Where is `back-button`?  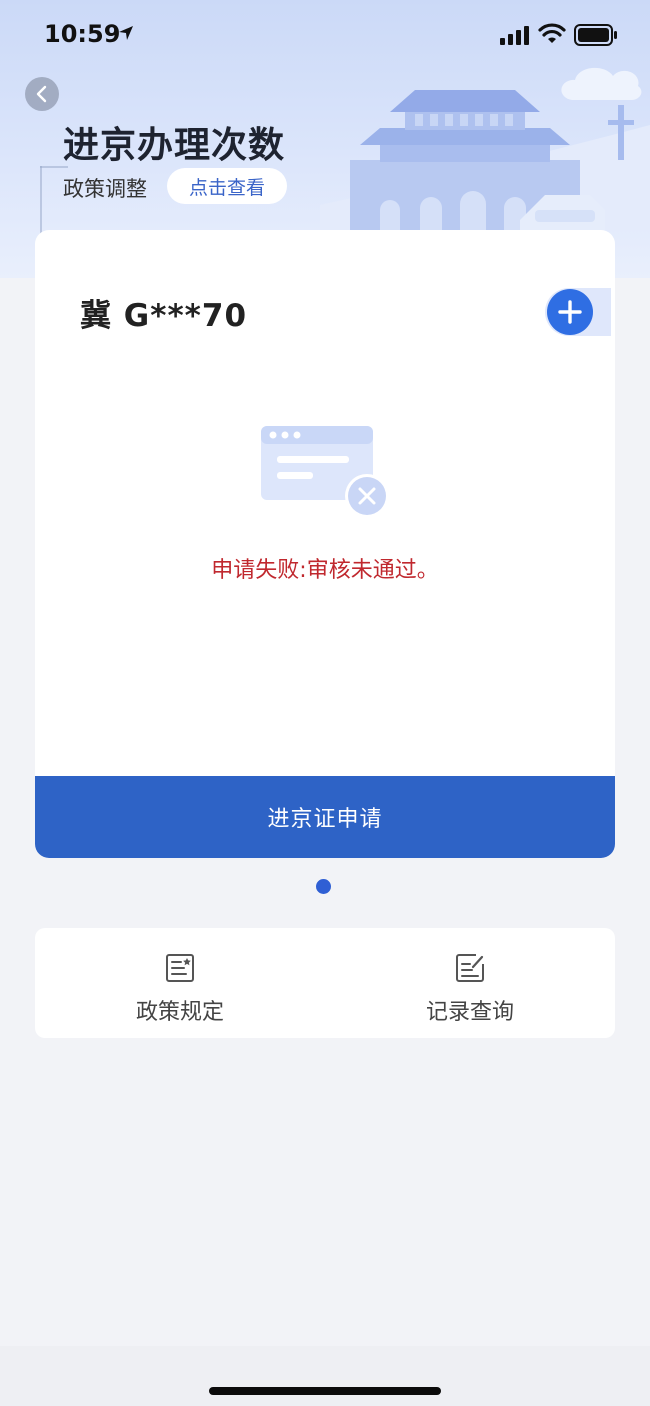 back-button is located at coordinates (42, 94).